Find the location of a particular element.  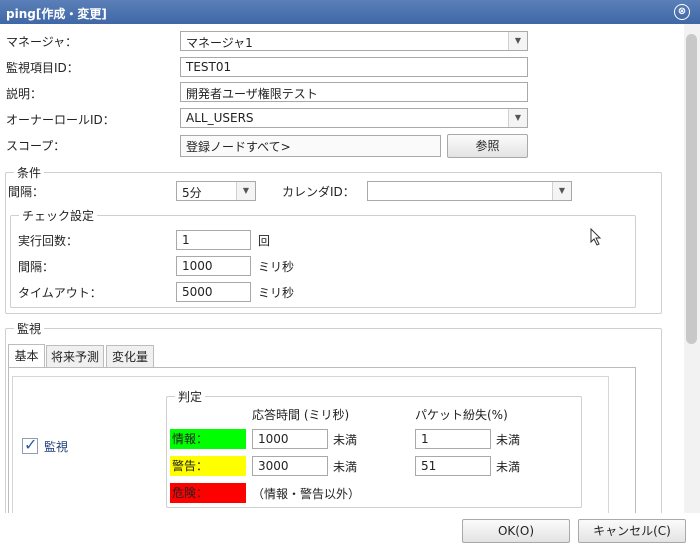

info-packet-field: 1 is located at coordinates (453, 439).